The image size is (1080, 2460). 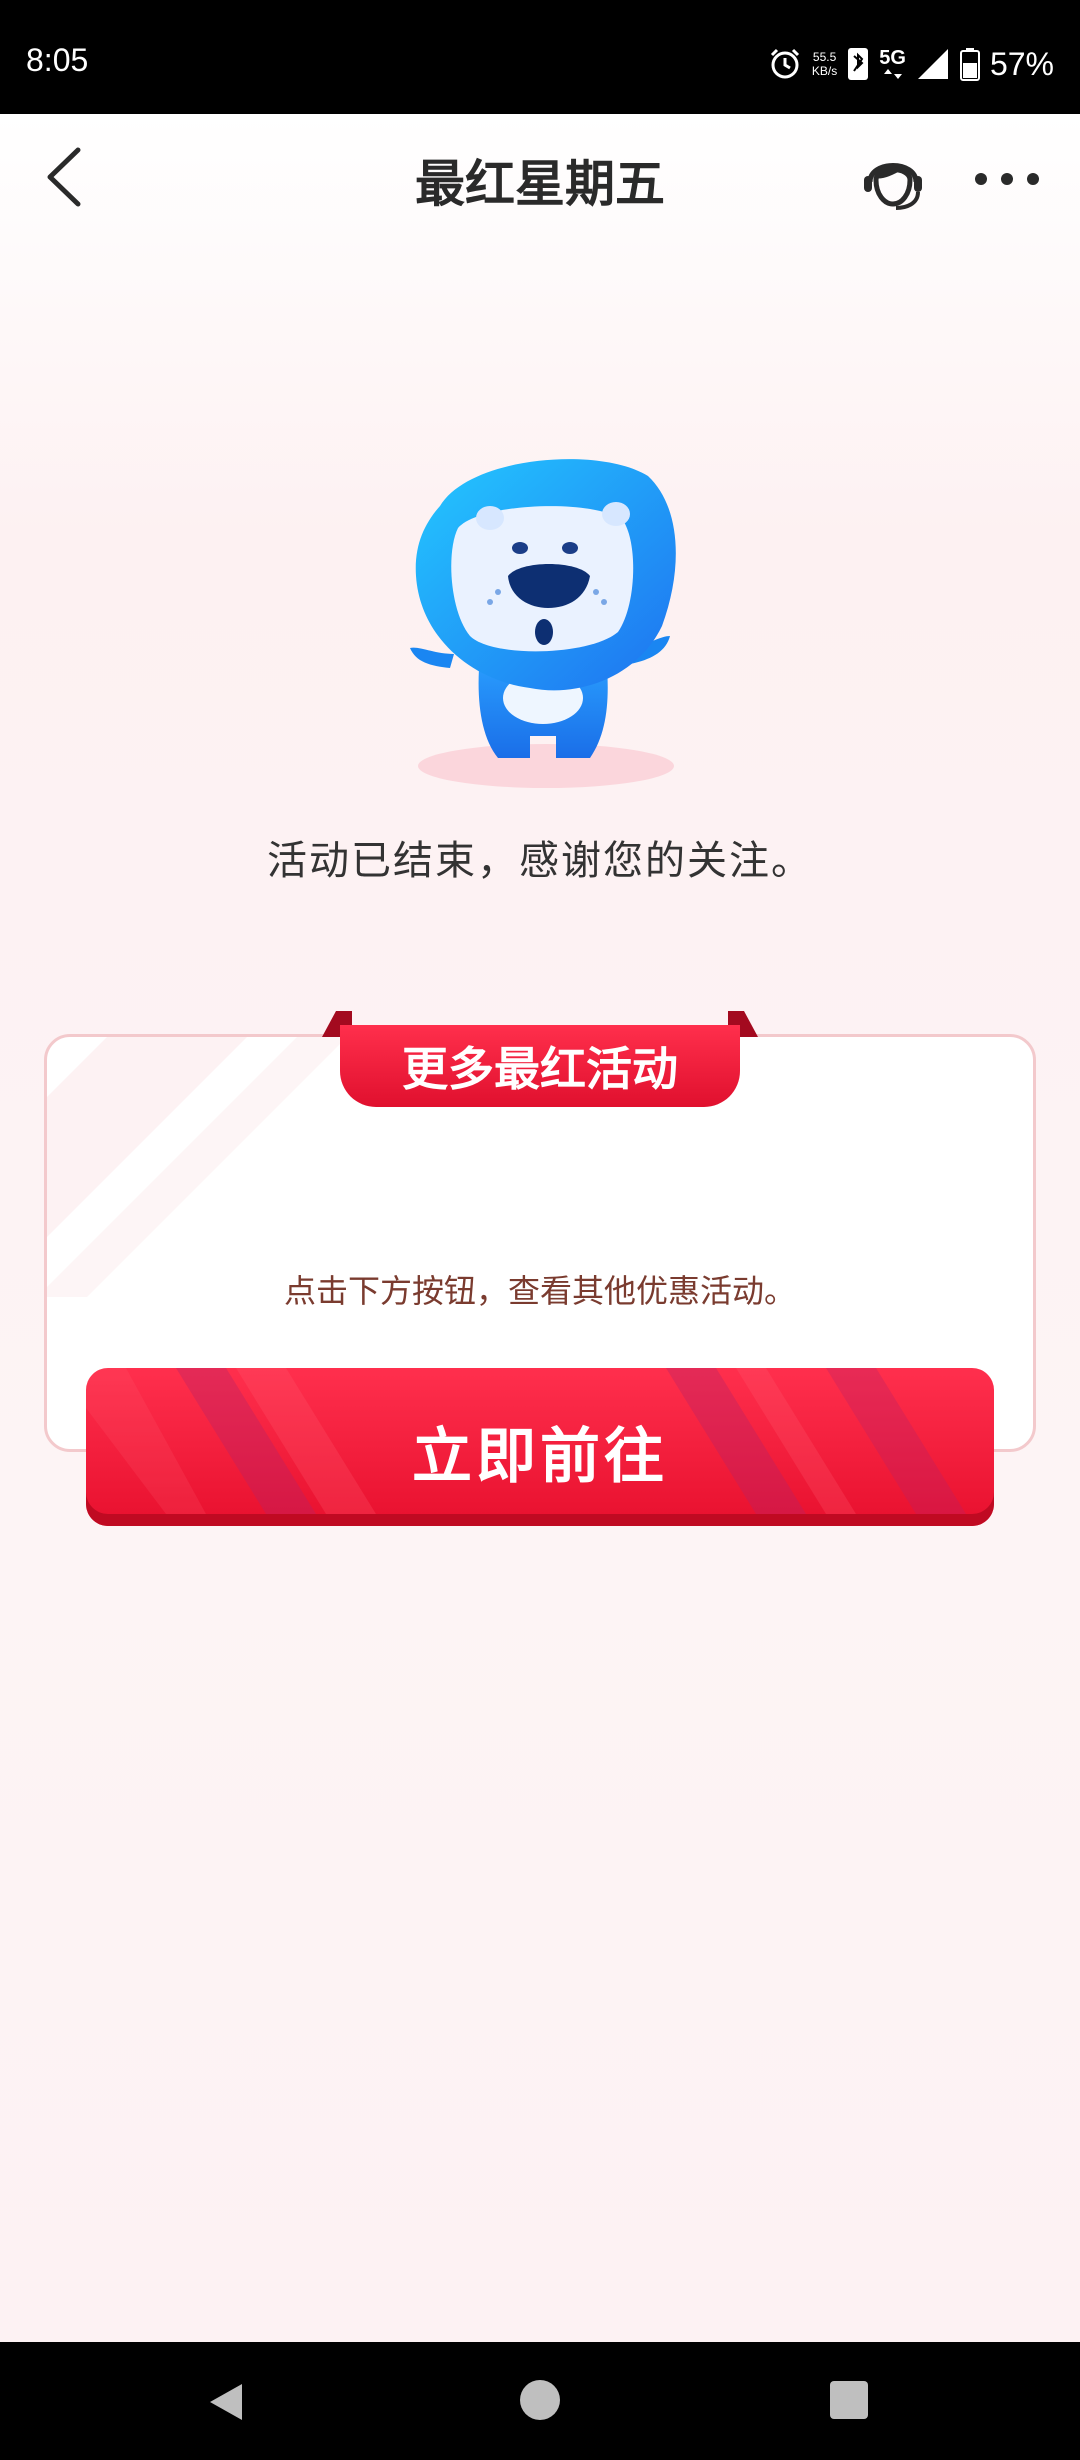 I want to click on battery-icon, so click(x=969, y=64).